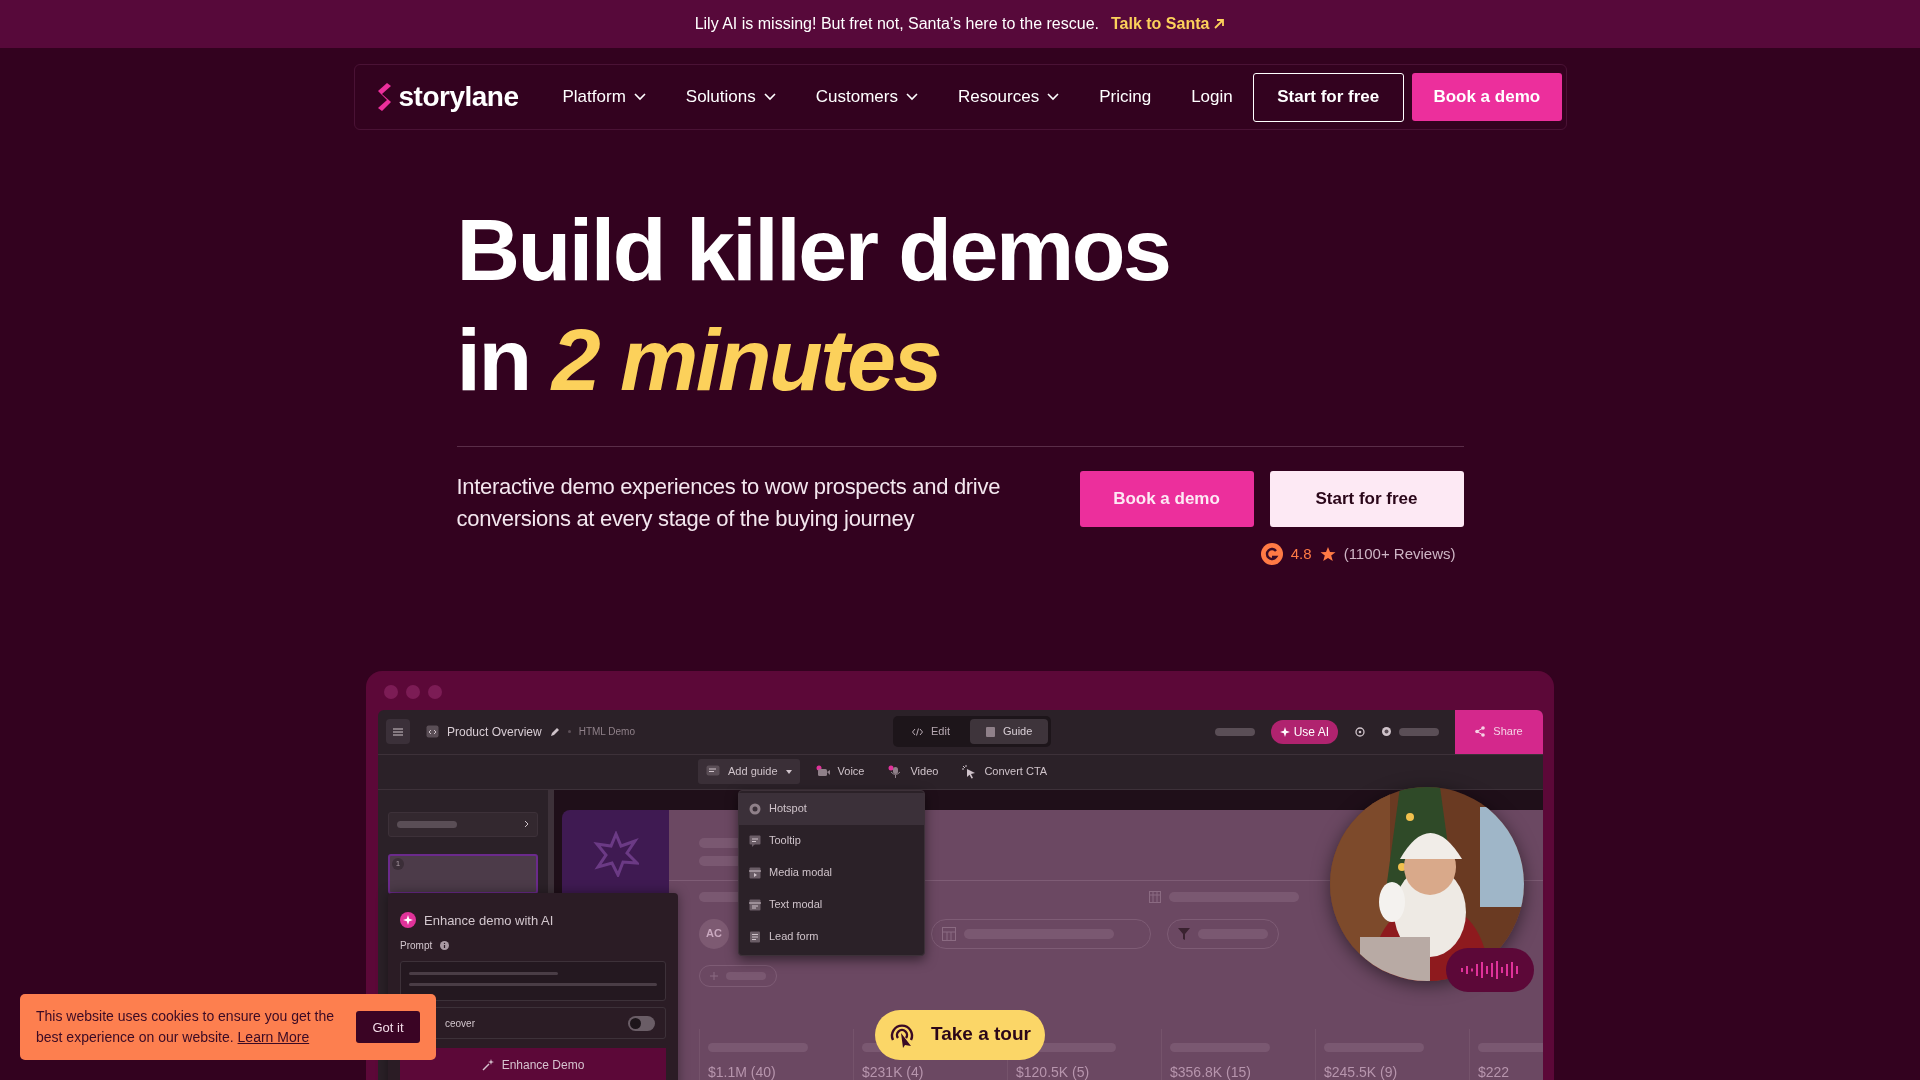 This screenshot has width=1920, height=1080. What do you see at coordinates (1125, 97) in the screenshot?
I see `nav-link: Pricing` at bounding box center [1125, 97].